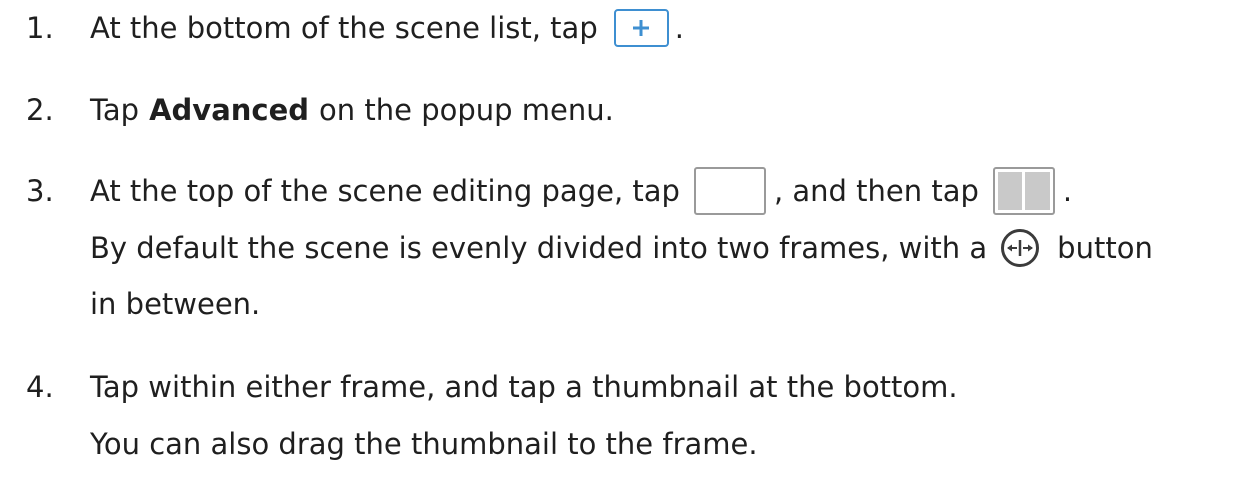  Describe the element at coordinates (115, 110) in the screenshot. I see `step-text: Tap` at that location.